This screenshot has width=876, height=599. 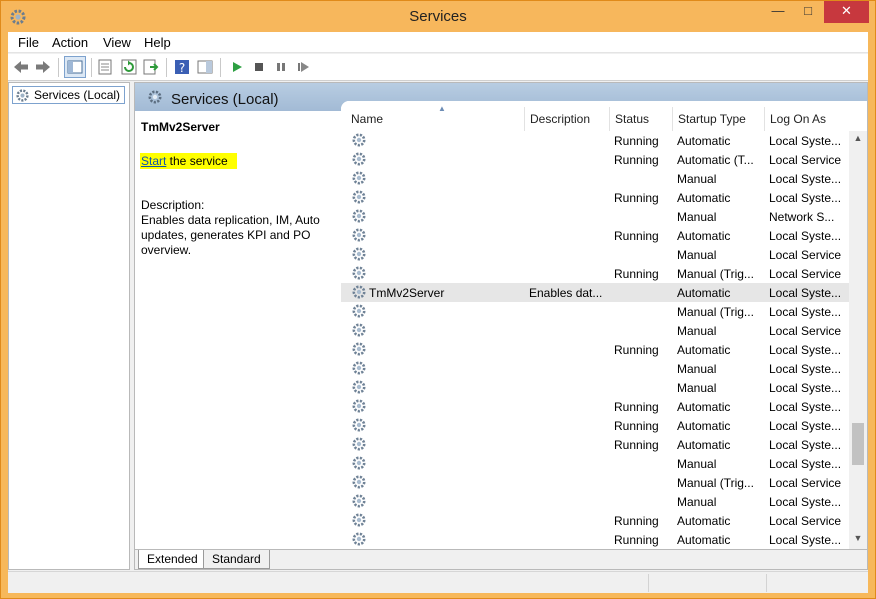 I want to click on column-header-name: Name, so click(x=367, y=119).